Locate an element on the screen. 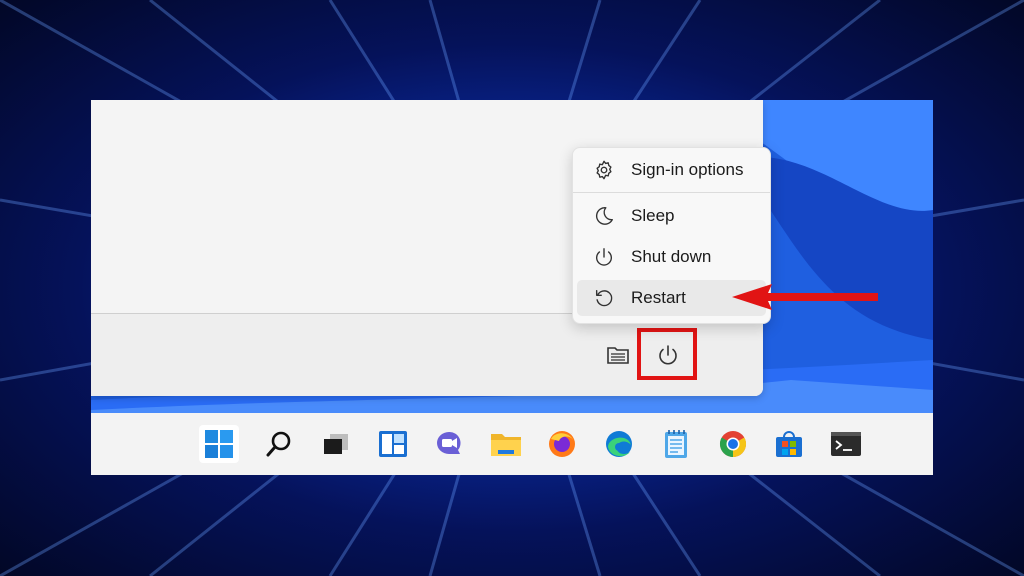  power-button-highlight is located at coordinates (667, 354).